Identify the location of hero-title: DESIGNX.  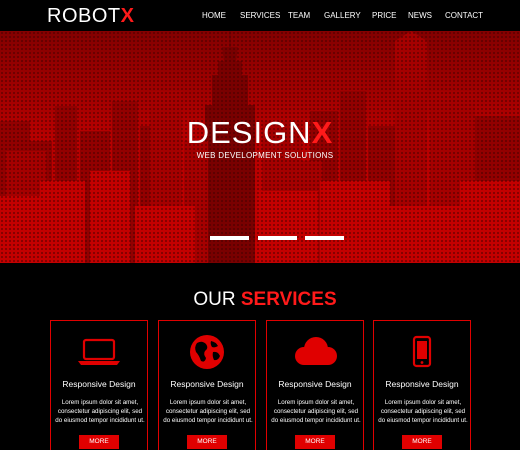
(260, 133).